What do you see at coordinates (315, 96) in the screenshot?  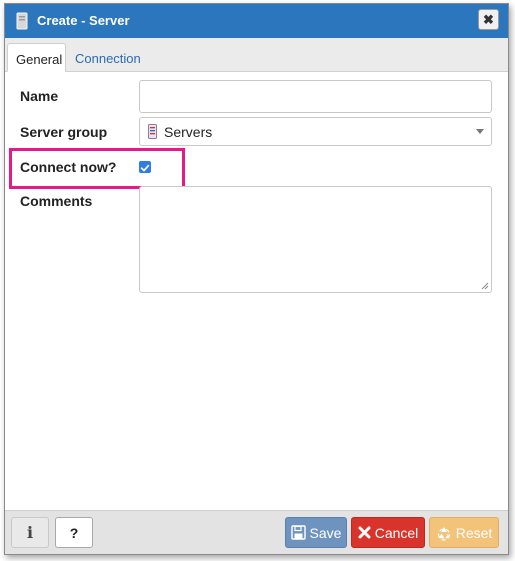 I see `name-input` at bounding box center [315, 96].